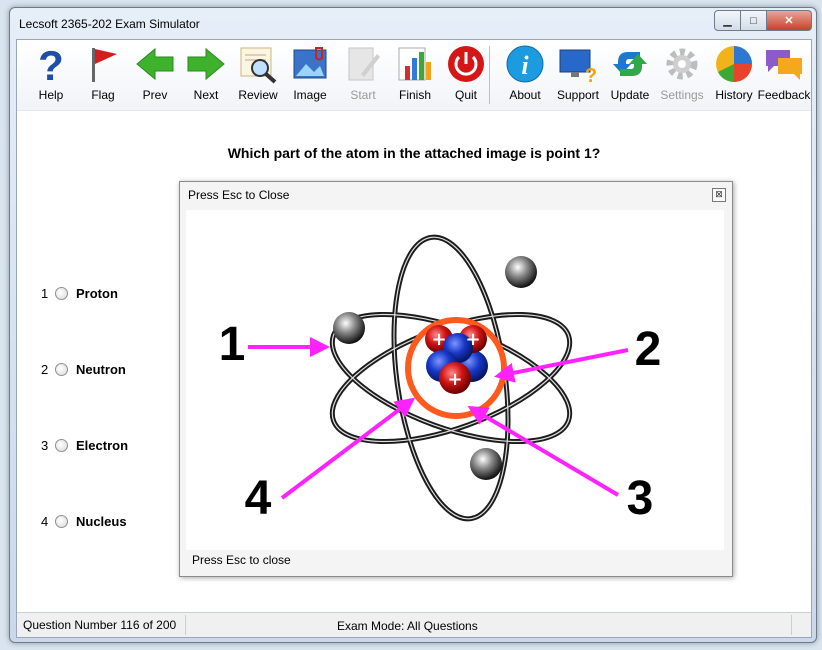  Describe the element at coordinates (258, 65) in the screenshot. I see `review-magnifier-icon` at that location.